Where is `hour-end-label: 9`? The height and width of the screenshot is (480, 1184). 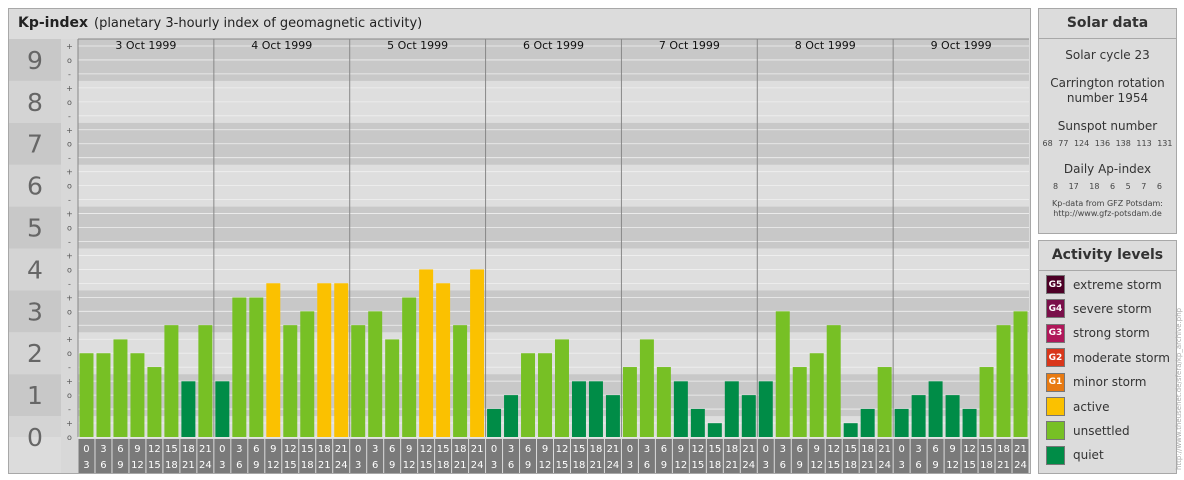
hour-end-label: 9 is located at coordinates (392, 465).